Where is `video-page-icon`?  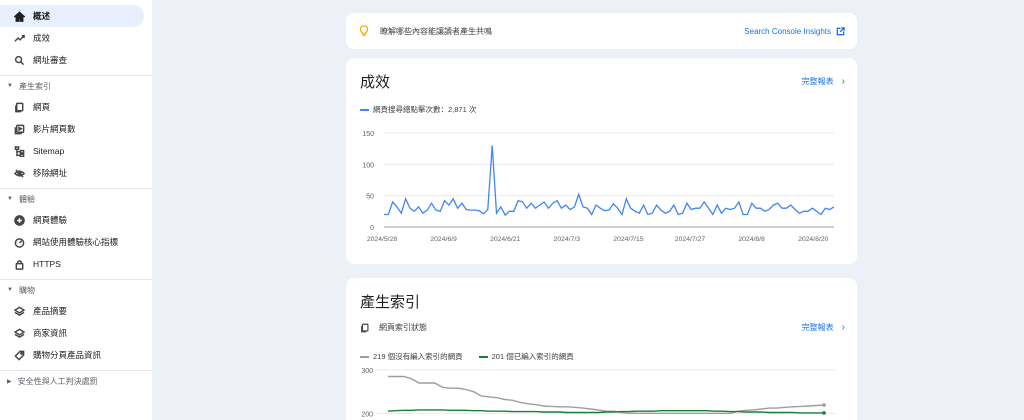
video-page-icon is located at coordinates (19, 129).